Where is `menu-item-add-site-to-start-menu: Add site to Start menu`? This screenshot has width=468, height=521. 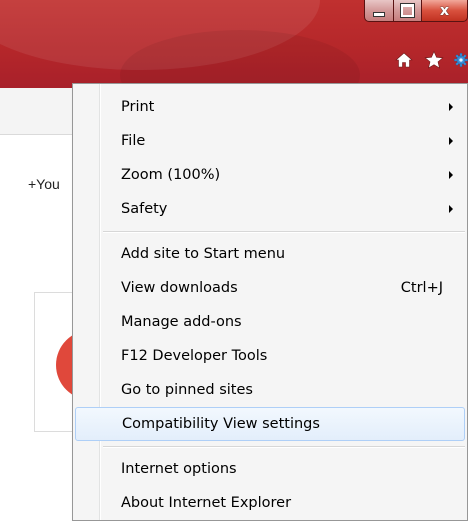
menu-item-add-site-to-start-menu: Add site to Start menu is located at coordinates (270, 254).